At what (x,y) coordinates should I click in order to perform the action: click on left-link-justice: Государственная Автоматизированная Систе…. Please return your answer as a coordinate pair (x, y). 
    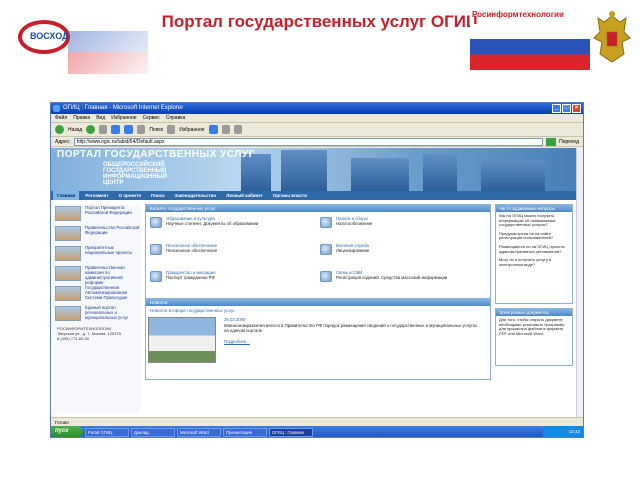
    Looking at the image, I should click on (98, 293).